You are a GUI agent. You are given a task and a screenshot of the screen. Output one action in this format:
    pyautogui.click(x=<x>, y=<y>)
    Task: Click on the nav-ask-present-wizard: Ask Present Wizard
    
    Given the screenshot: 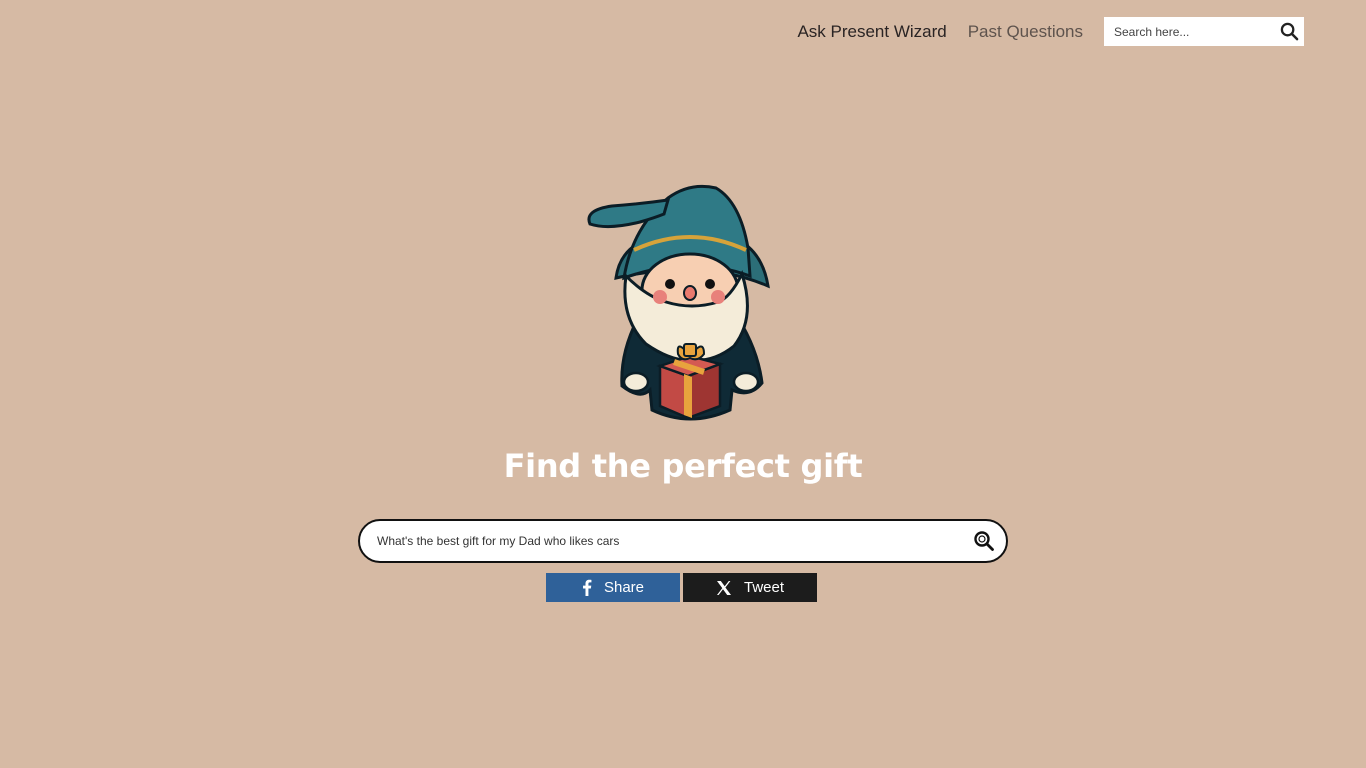 What is the action you would take?
    pyautogui.click(x=871, y=32)
    